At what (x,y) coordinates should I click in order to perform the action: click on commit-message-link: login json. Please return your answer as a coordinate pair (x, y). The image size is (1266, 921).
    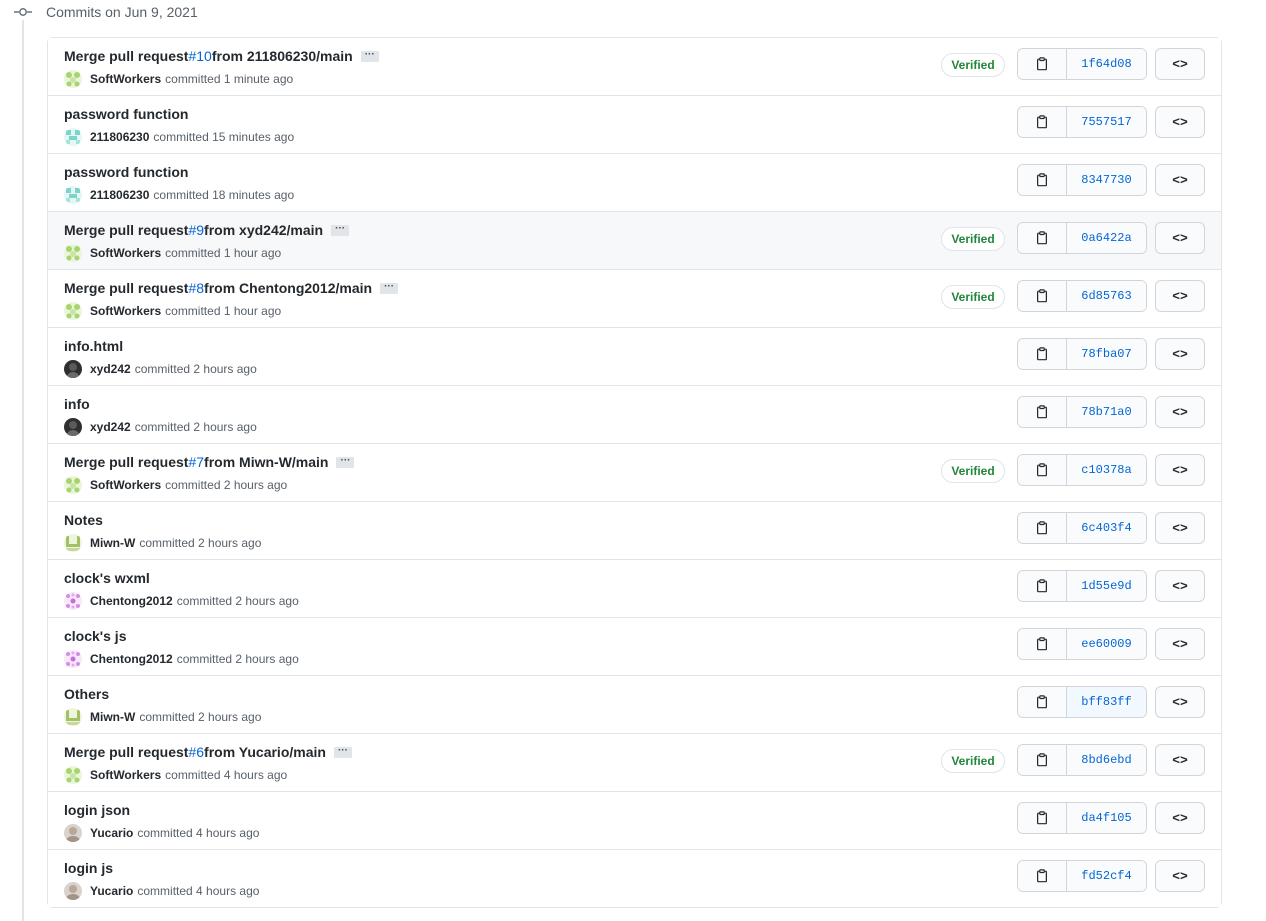
    Looking at the image, I should click on (97, 810).